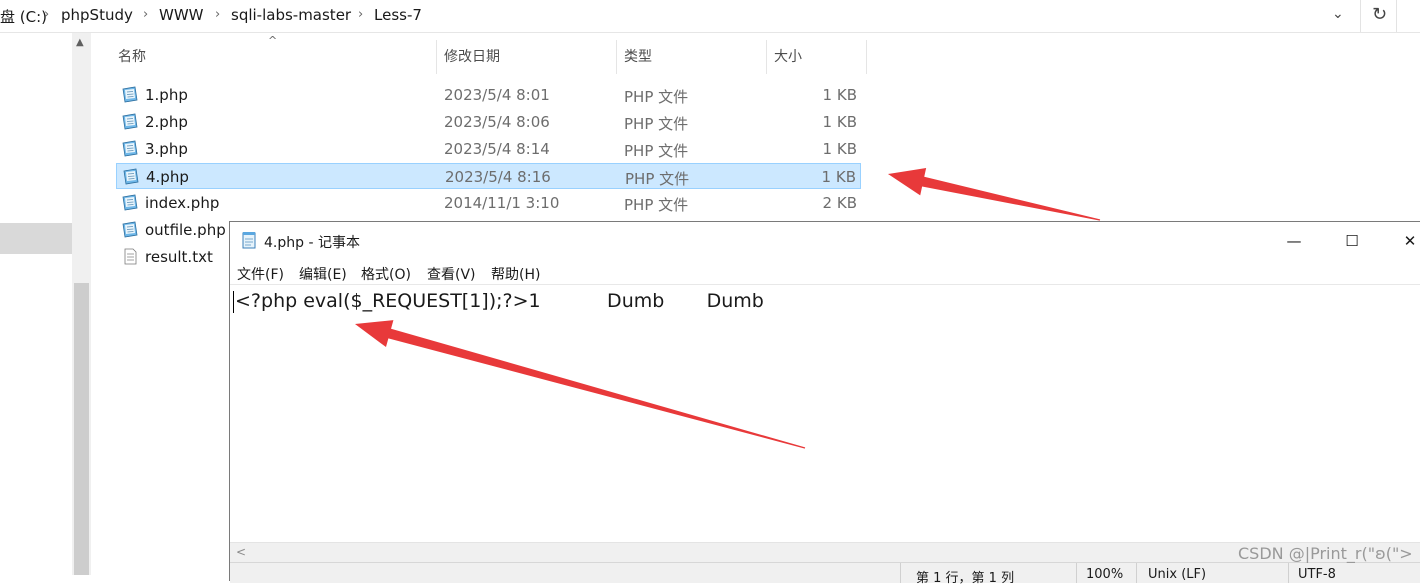  Describe the element at coordinates (386, 274) in the screenshot. I see `menu-format: 格式(O)` at that location.